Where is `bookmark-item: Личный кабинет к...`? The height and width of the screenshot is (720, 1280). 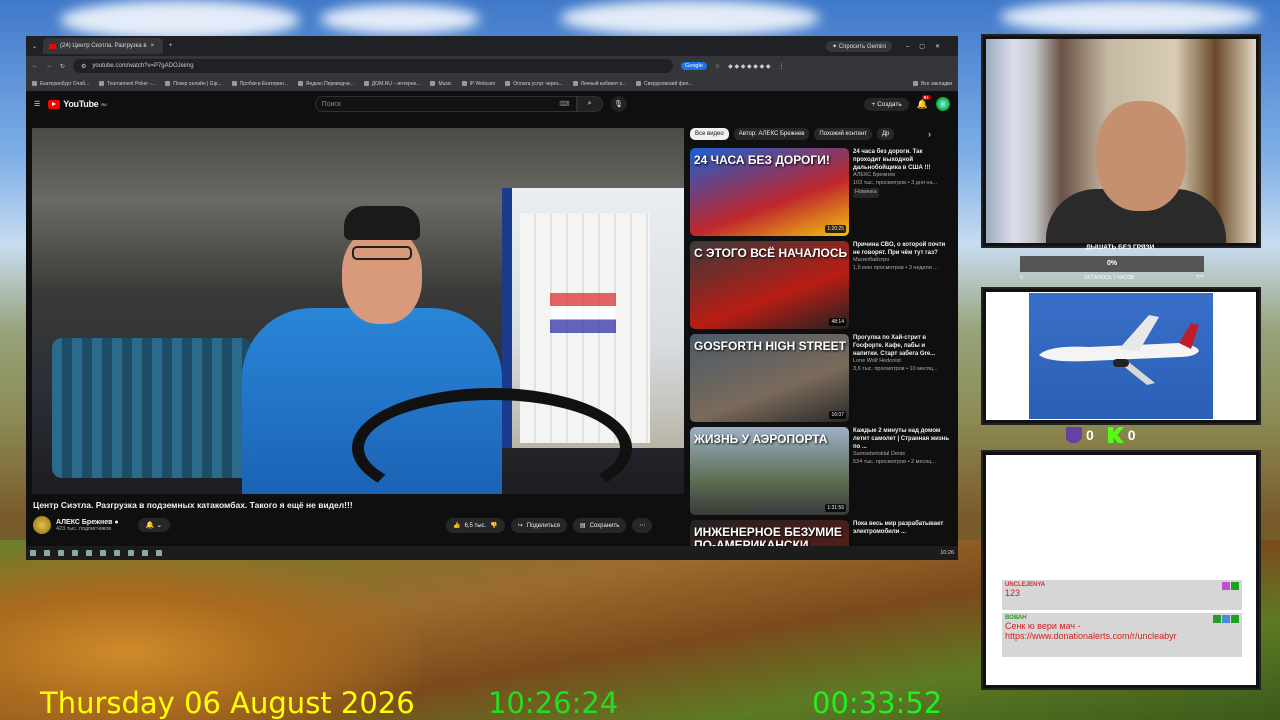 bookmark-item: Личный кабинет к... is located at coordinates (599, 84).